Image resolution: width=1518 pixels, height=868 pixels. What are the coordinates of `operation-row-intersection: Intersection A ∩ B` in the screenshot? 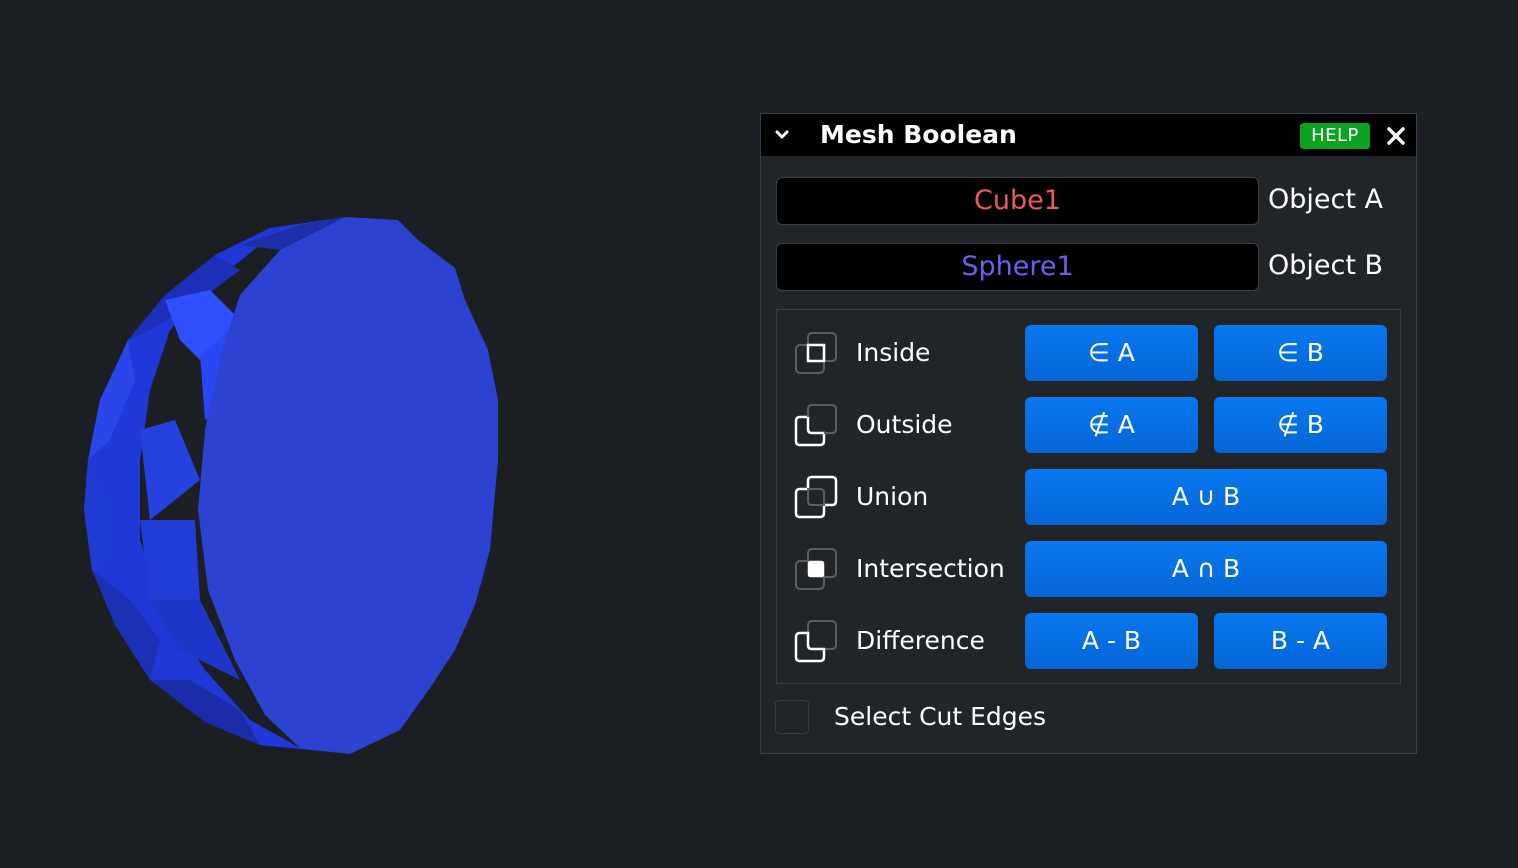 It's located at (1088, 569).